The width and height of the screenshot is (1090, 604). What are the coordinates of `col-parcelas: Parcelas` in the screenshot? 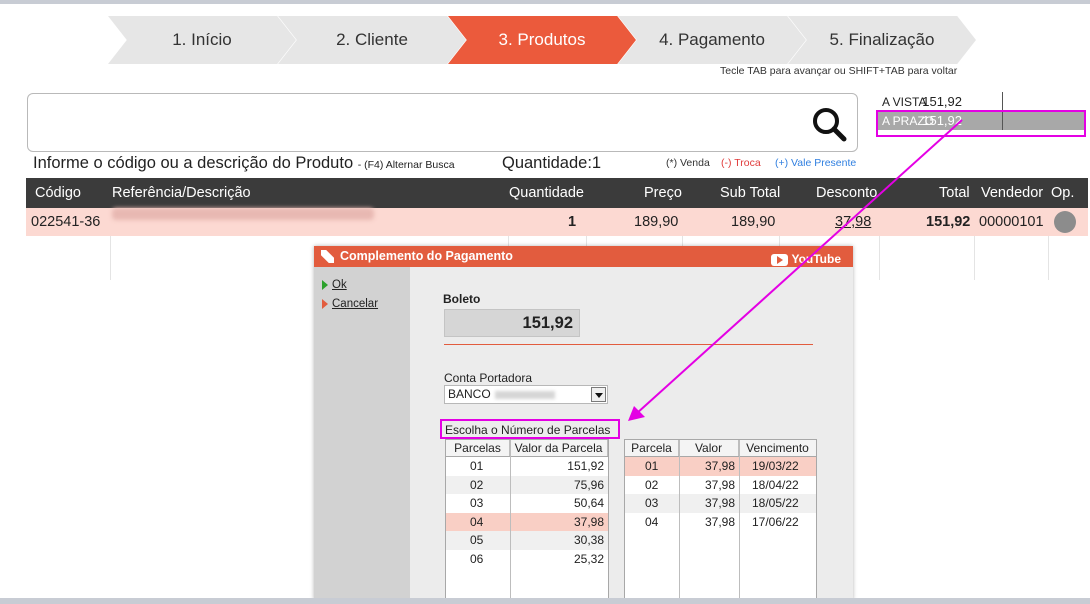 It's located at (478, 448).